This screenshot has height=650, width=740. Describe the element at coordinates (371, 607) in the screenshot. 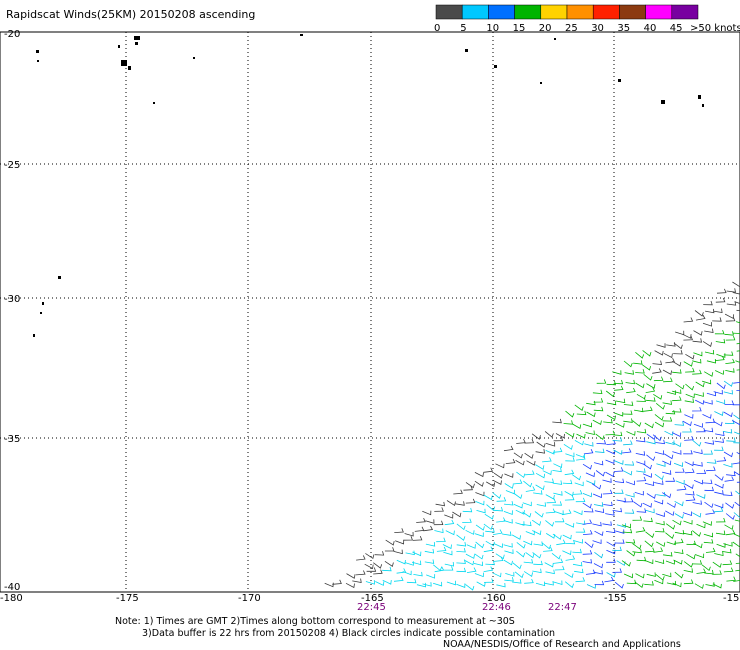

I see `time-label: 22:45` at that location.